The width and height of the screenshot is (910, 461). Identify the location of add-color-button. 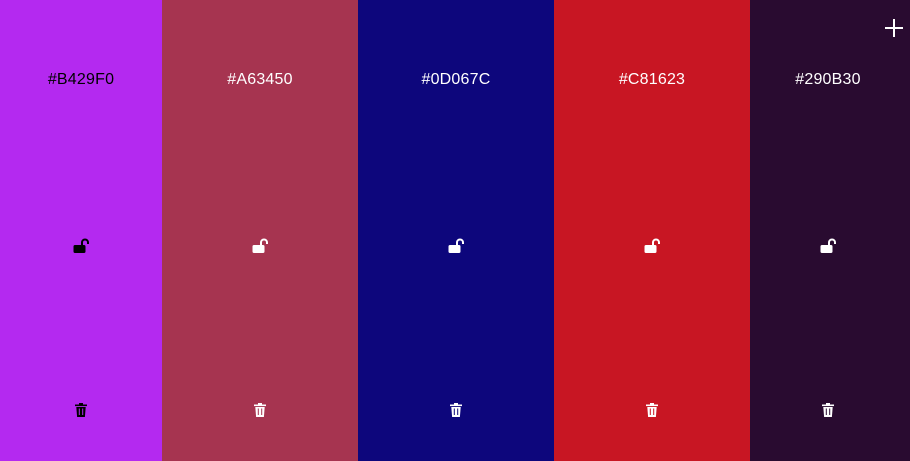
(894, 28).